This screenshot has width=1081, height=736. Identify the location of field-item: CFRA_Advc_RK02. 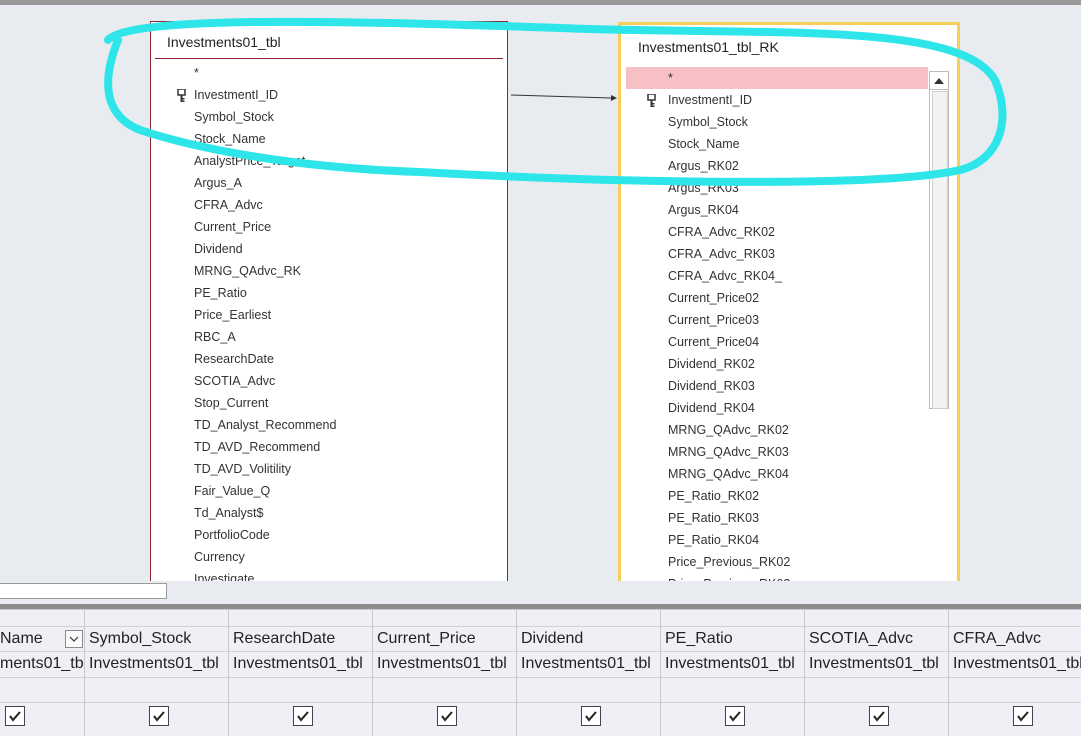
(777, 232).